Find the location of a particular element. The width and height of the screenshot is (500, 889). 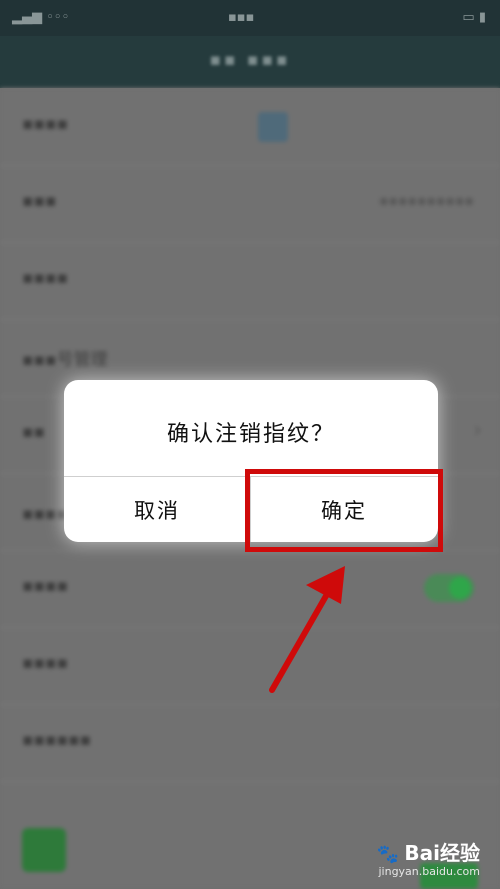

watermark: 🐾 Bai经验 jingyan.baidu.com is located at coordinates (428, 857).